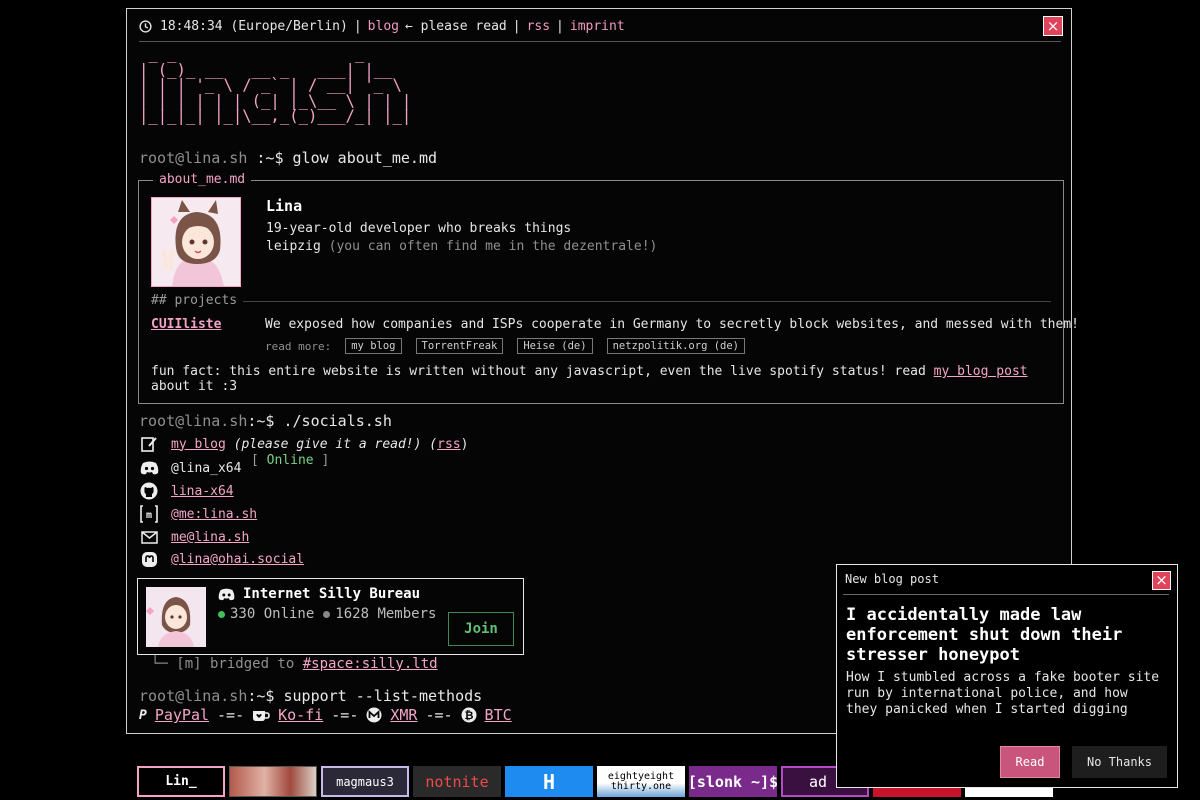 The height and width of the screenshot is (800, 1200). Describe the element at coordinates (149, 537) in the screenshot. I see `mail-icon` at that location.